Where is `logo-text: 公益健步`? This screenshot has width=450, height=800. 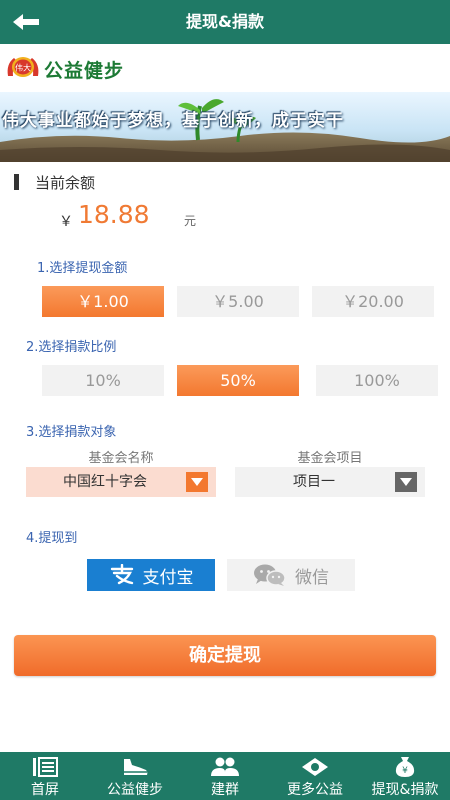 logo-text: 公益健步 is located at coordinates (84, 71).